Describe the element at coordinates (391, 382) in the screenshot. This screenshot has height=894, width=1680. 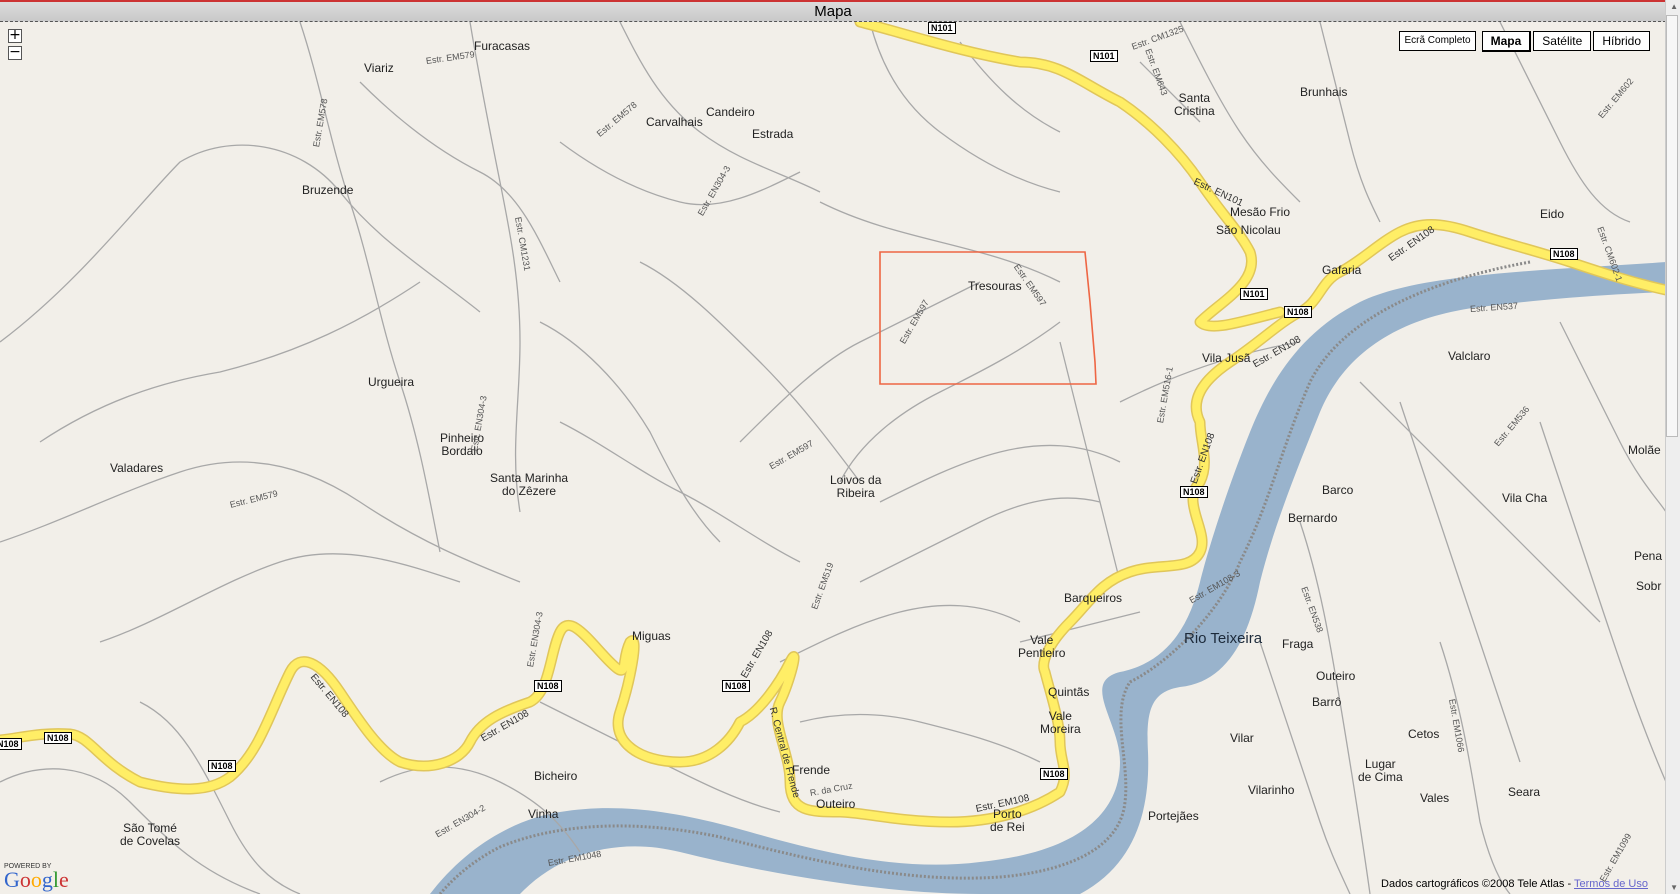
I see `town-label: Urgueira` at that location.